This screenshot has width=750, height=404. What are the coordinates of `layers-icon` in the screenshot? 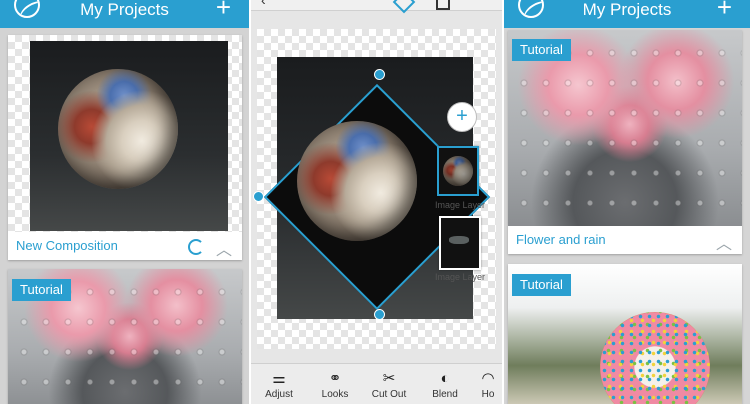 It's located at (404, 7).